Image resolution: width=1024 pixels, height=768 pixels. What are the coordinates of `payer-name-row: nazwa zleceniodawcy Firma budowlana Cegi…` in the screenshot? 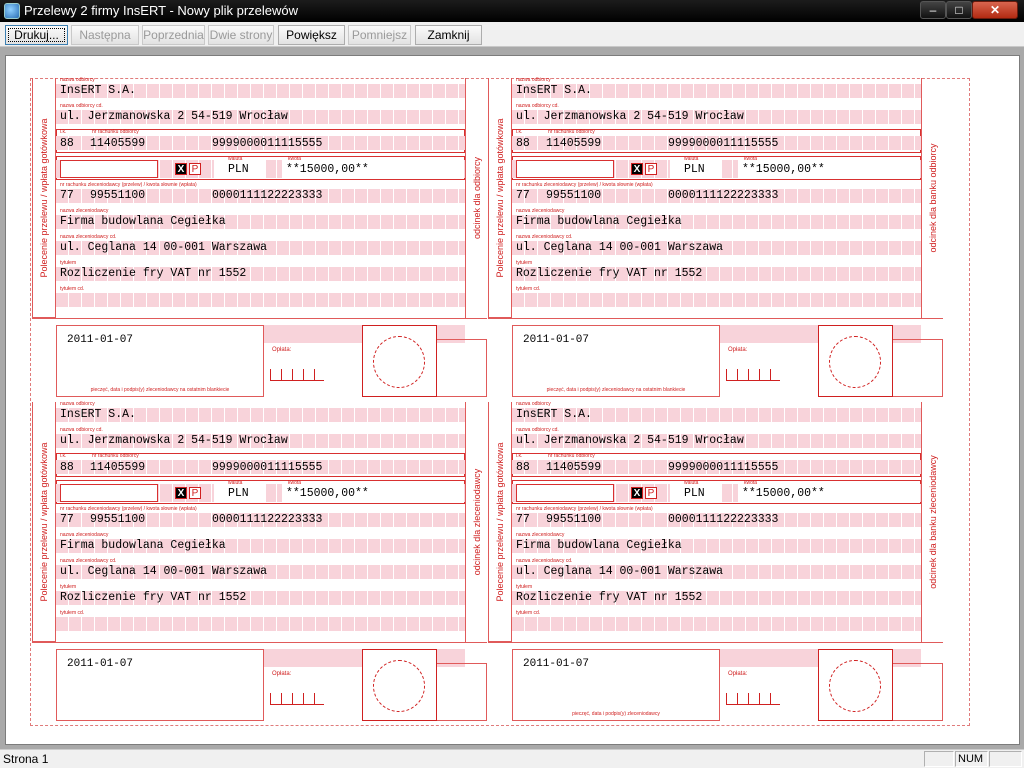 It's located at (260, 218).